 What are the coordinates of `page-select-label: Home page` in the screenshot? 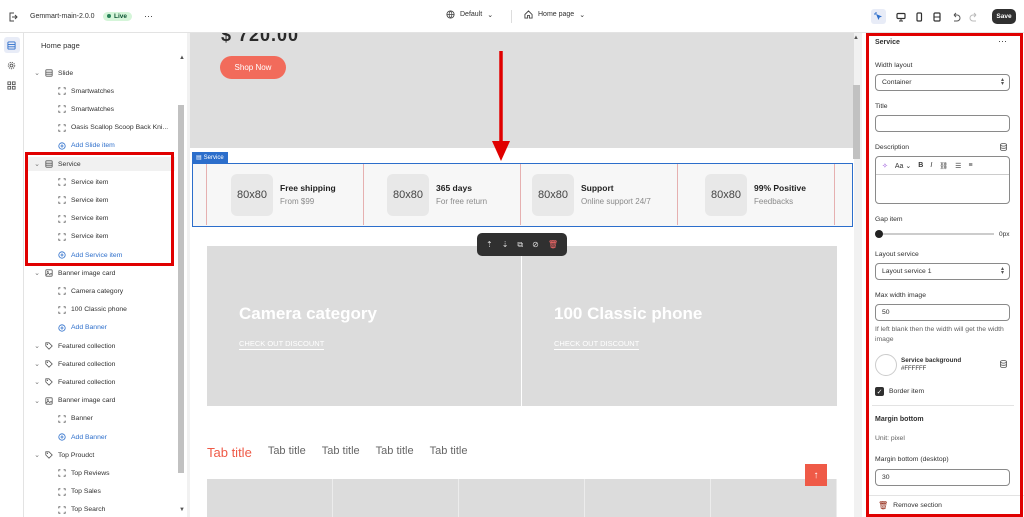 It's located at (556, 14).